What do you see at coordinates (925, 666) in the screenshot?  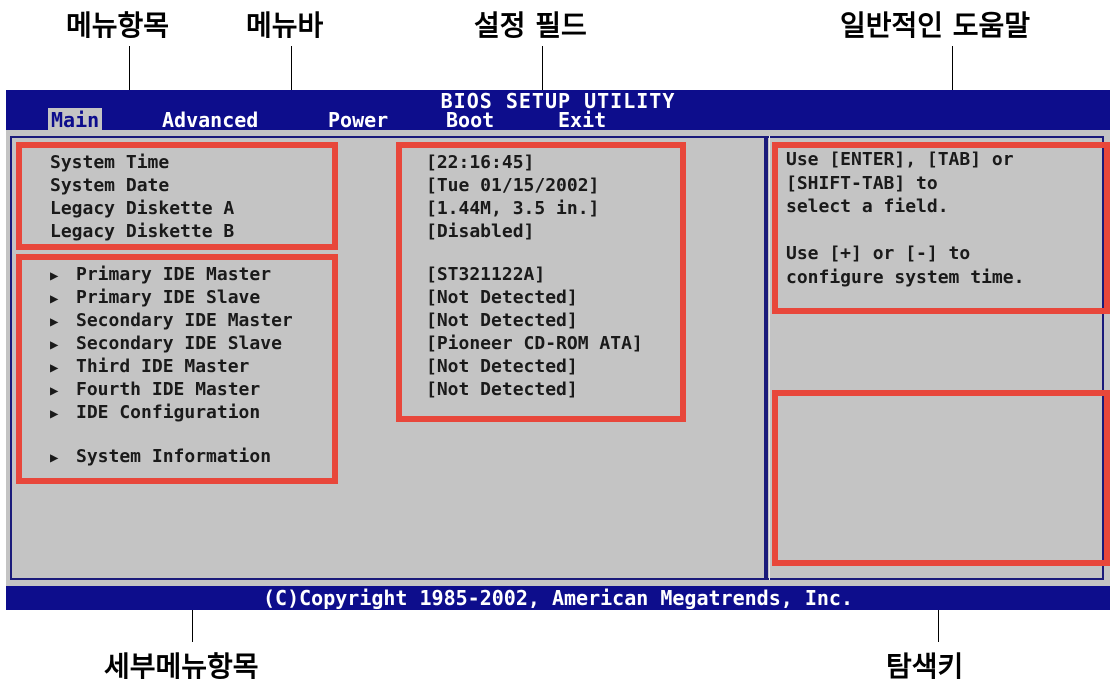 I see `callout-navigation-keys: 탐색키` at bounding box center [925, 666].